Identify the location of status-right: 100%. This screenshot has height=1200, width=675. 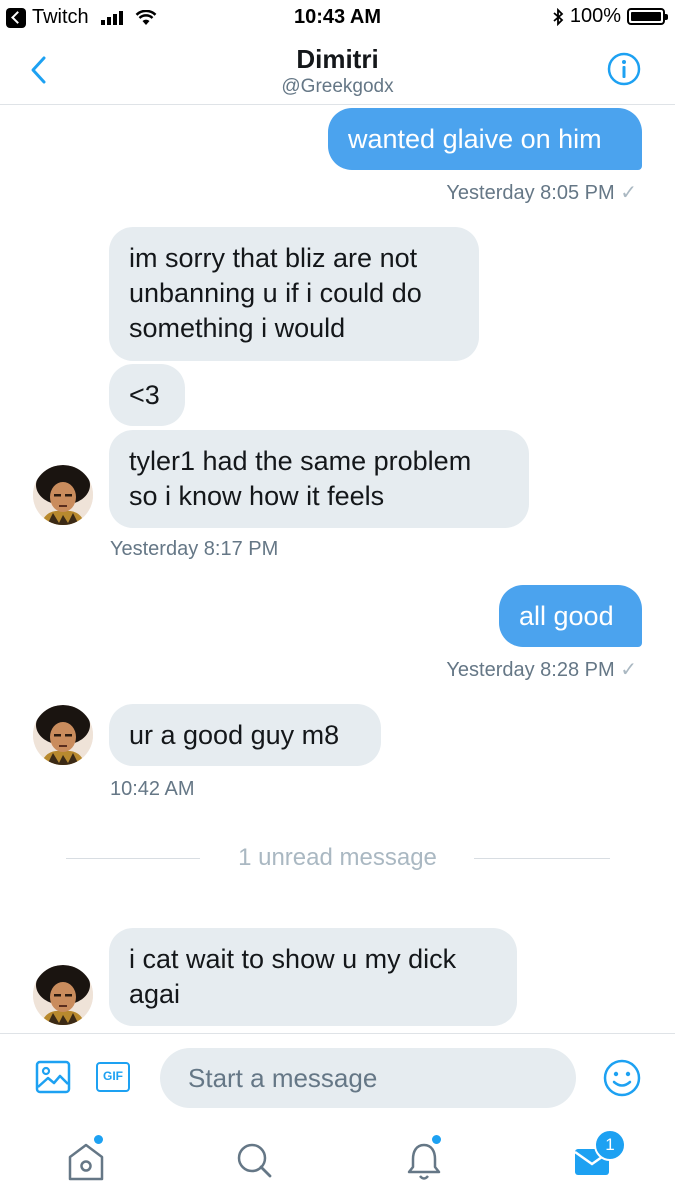
(610, 16).